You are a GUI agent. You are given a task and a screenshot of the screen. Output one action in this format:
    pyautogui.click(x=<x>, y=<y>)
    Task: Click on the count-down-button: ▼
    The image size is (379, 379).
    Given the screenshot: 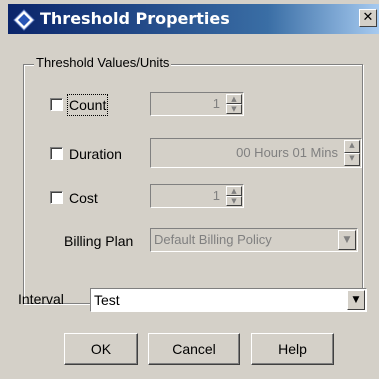 What is the action you would take?
    pyautogui.click(x=234, y=109)
    